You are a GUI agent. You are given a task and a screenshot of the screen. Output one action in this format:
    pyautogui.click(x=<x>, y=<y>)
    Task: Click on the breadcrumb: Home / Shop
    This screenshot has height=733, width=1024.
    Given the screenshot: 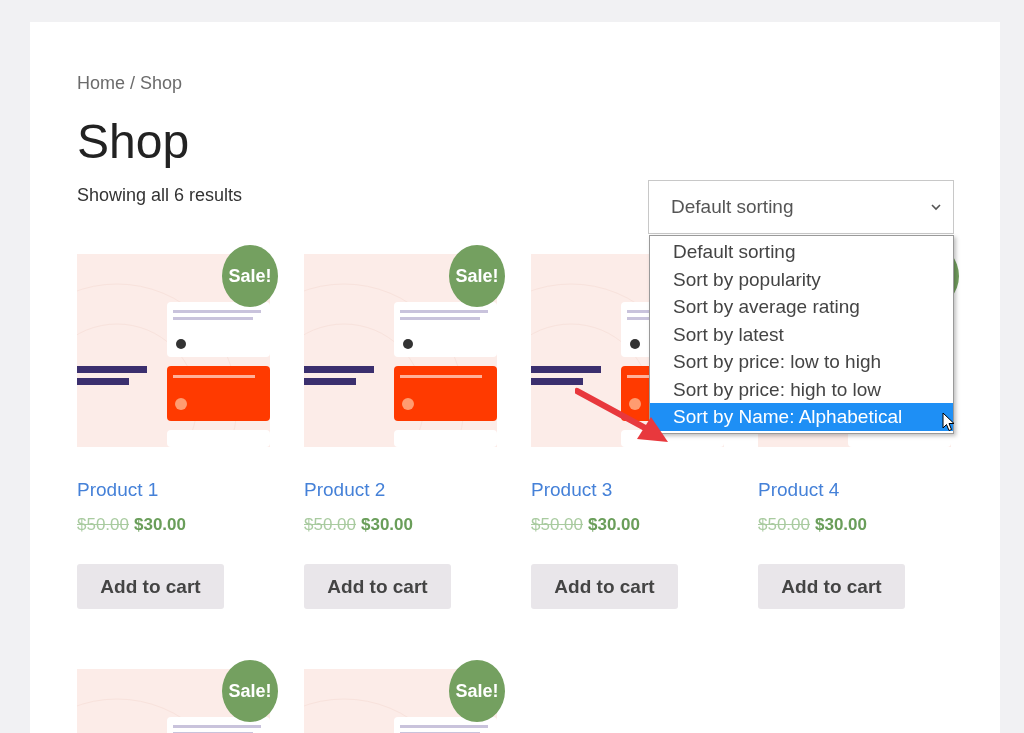 What is the action you would take?
    pyautogui.click(x=130, y=83)
    